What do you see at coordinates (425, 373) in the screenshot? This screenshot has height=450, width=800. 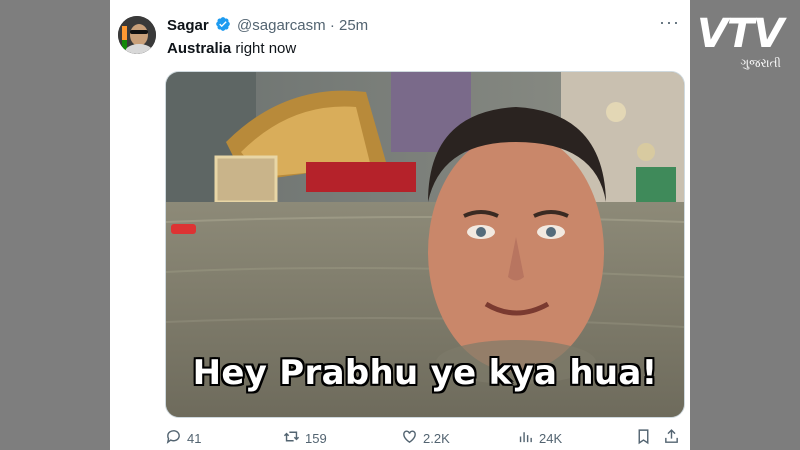 I see `meme-caption: Hey Prabhu ye kya hua!` at bounding box center [425, 373].